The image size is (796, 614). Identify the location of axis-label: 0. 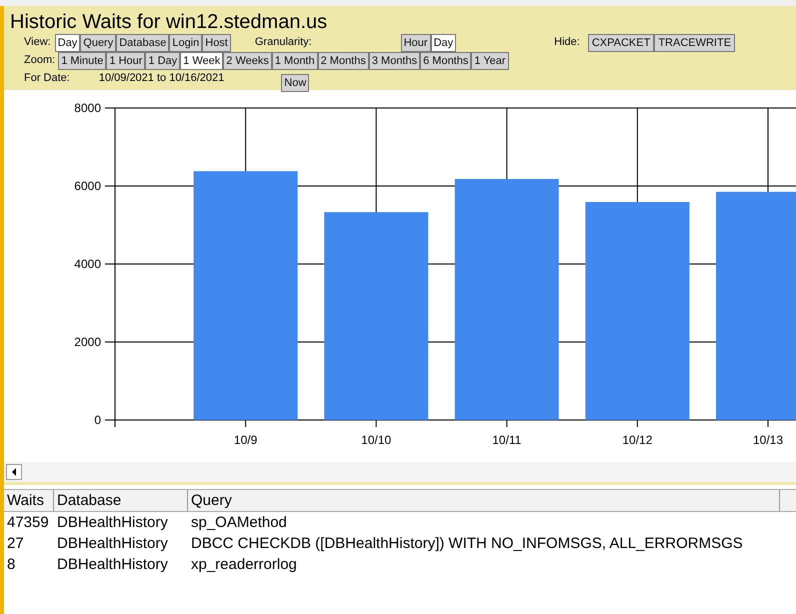
(97, 420).